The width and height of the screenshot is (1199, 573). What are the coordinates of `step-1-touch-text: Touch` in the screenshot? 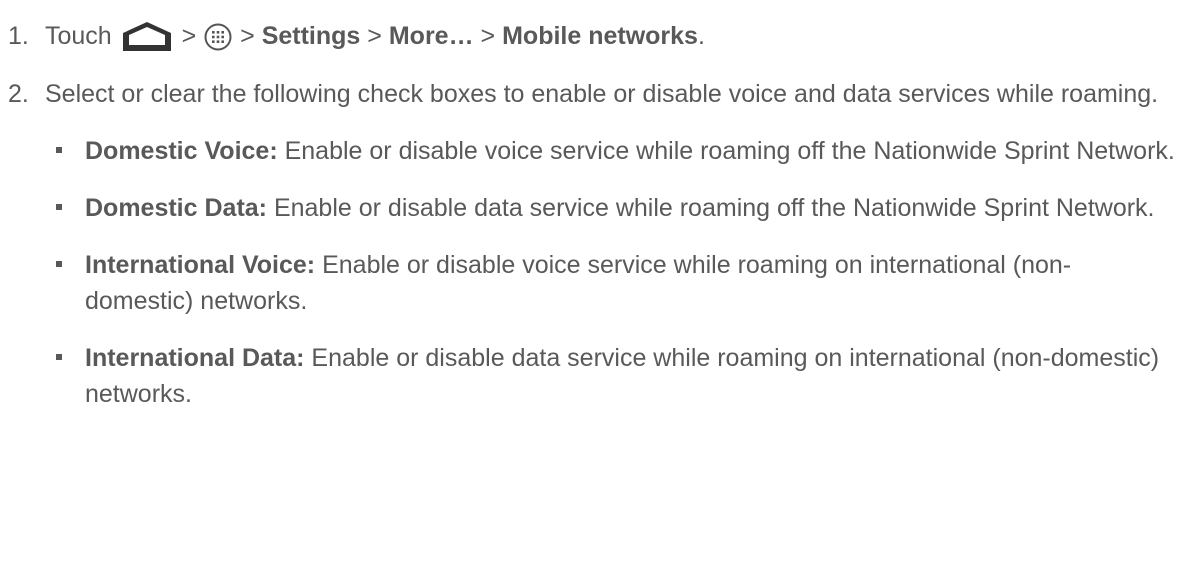 It's located at (78, 36).